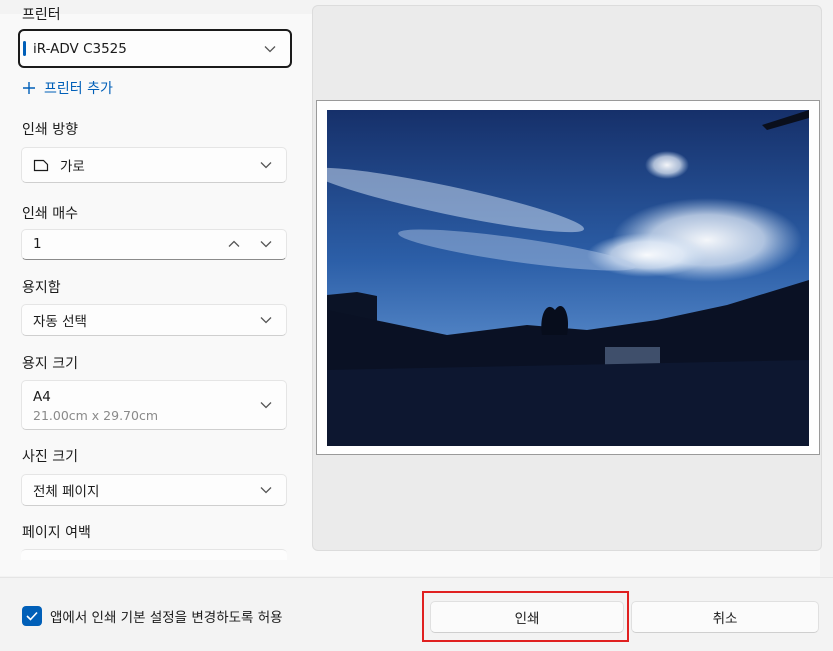 Image resolution: width=833 pixels, height=651 pixels. I want to click on copies-stepper: 1, so click(154, 244).